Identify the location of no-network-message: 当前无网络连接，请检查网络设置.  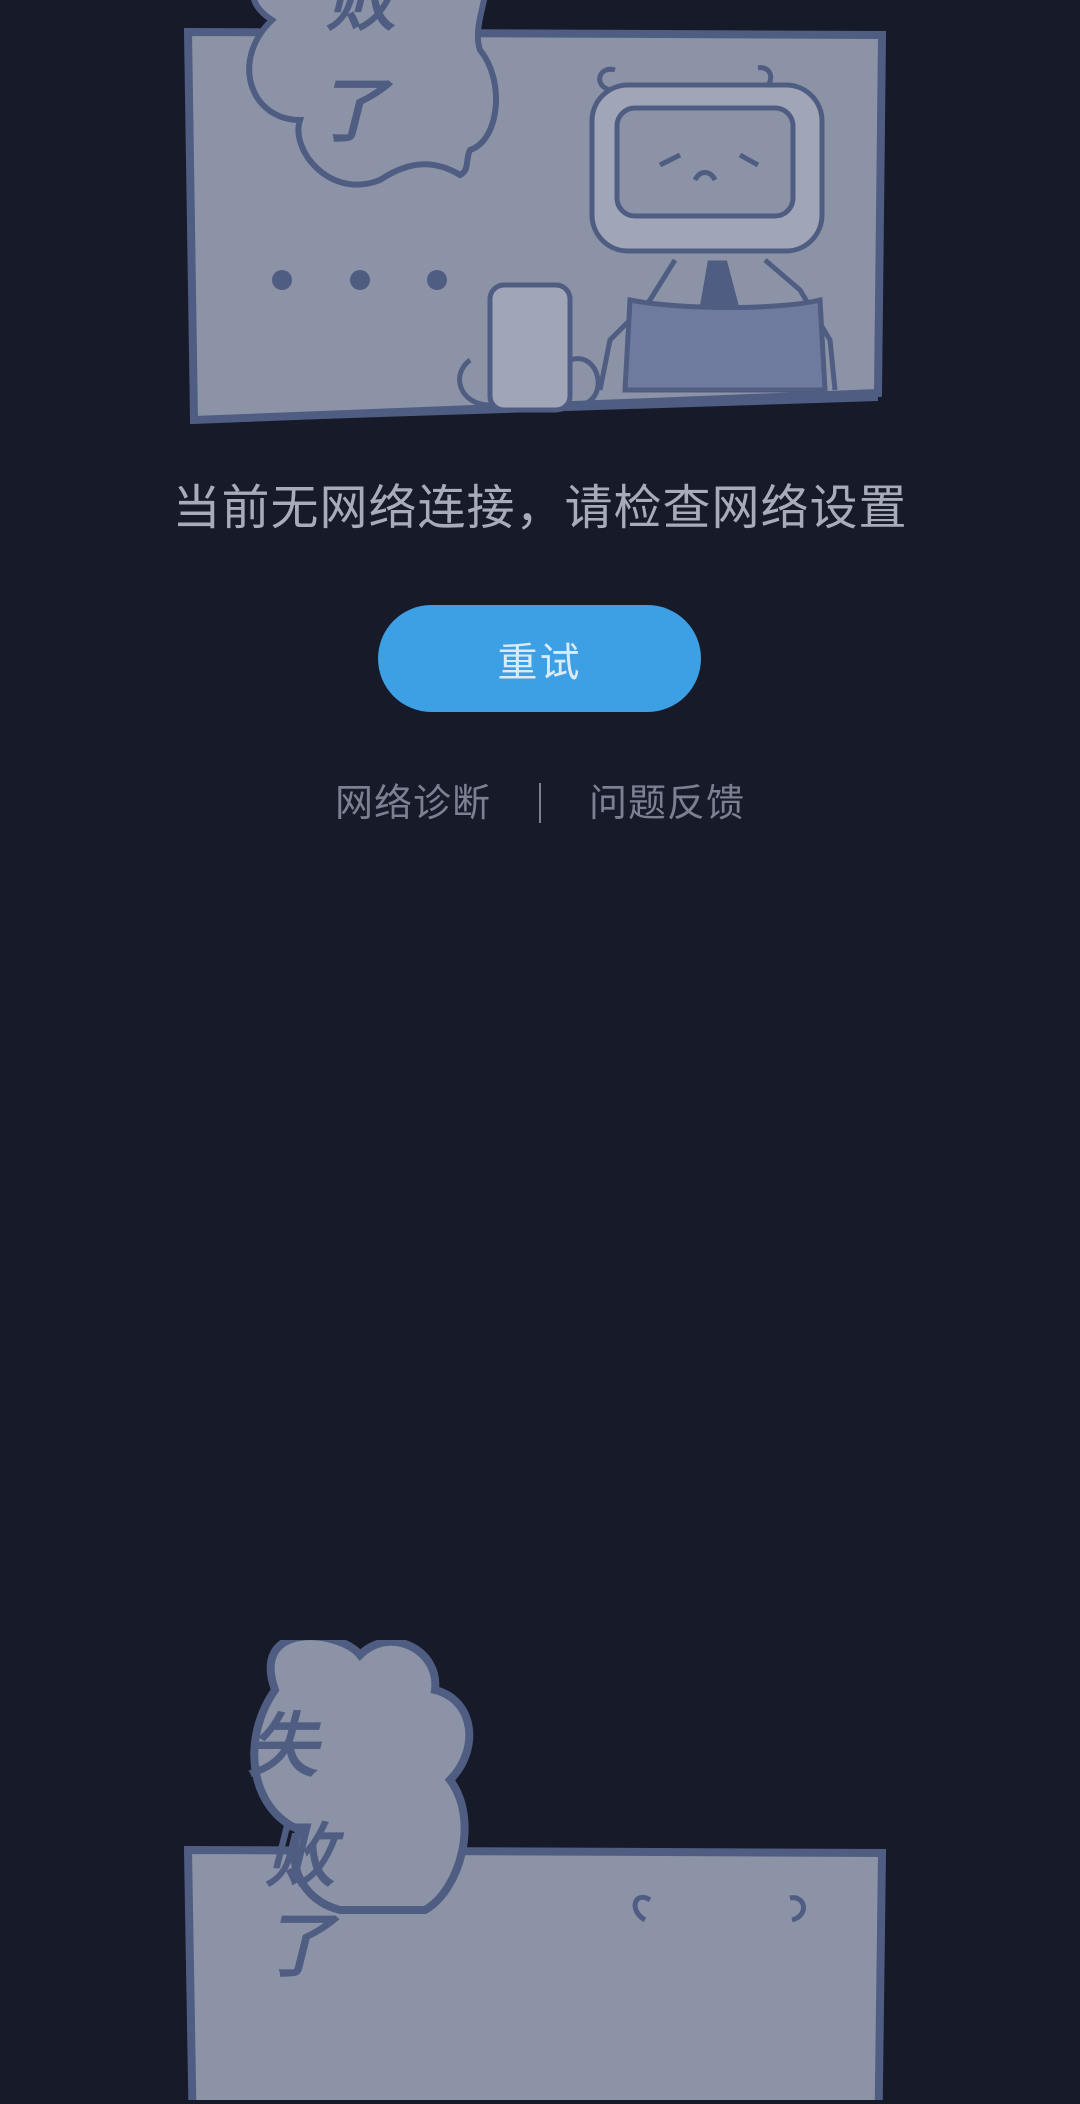
(540, 508).